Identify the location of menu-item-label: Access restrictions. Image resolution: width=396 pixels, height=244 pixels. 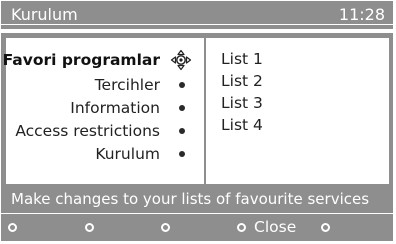
(87, 131).